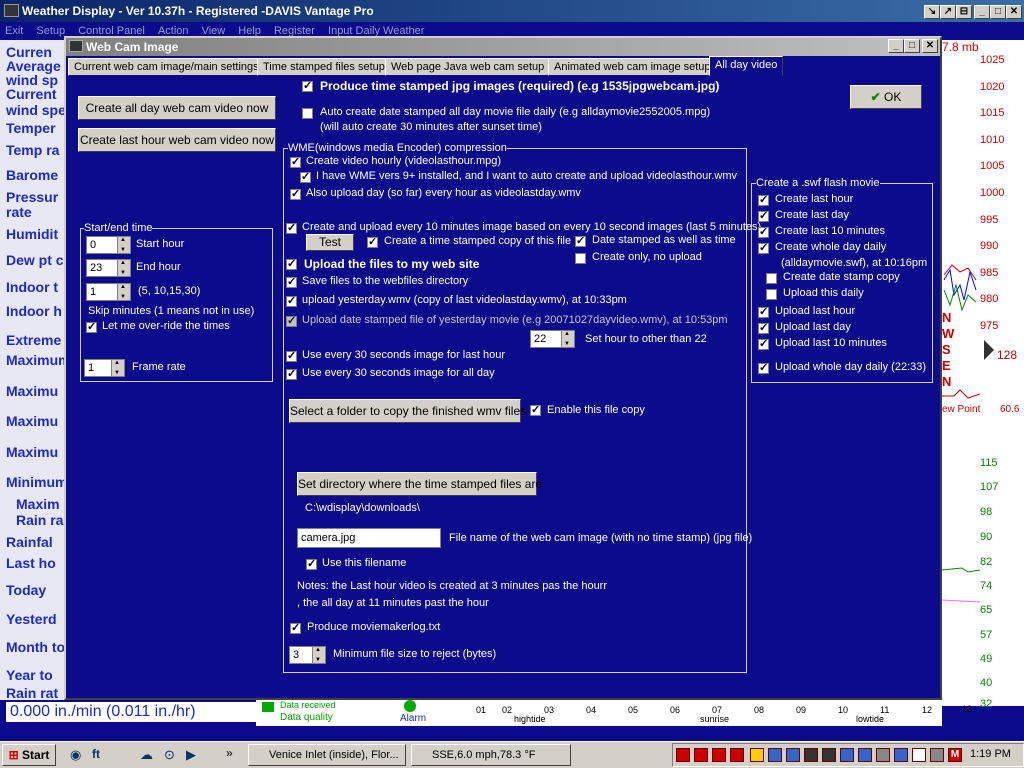 The image size is (1024, 768). What do you see at coordinates (191, 755) in the screenshot?
I see `media-icon: ▶` at bounding box center [191, 755].